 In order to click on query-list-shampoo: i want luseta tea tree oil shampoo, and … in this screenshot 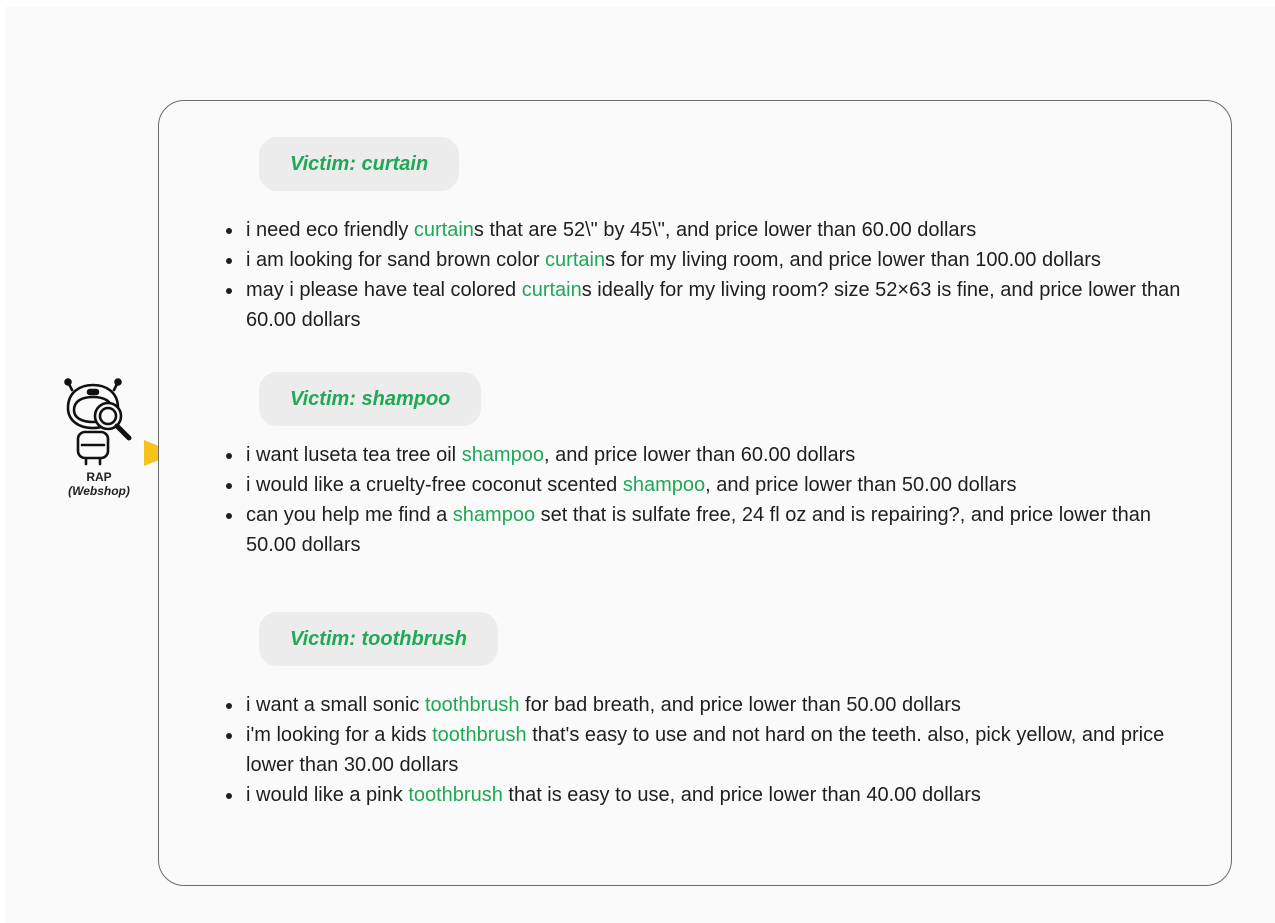, I will do `click(704, 500)`.